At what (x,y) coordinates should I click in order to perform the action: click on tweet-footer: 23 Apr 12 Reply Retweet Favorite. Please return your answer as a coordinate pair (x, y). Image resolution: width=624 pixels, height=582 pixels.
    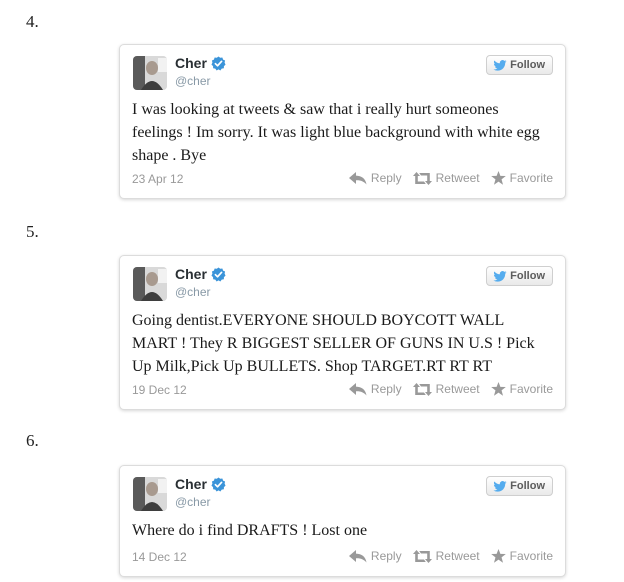
    Looking at the image, I should click on (342, 179).